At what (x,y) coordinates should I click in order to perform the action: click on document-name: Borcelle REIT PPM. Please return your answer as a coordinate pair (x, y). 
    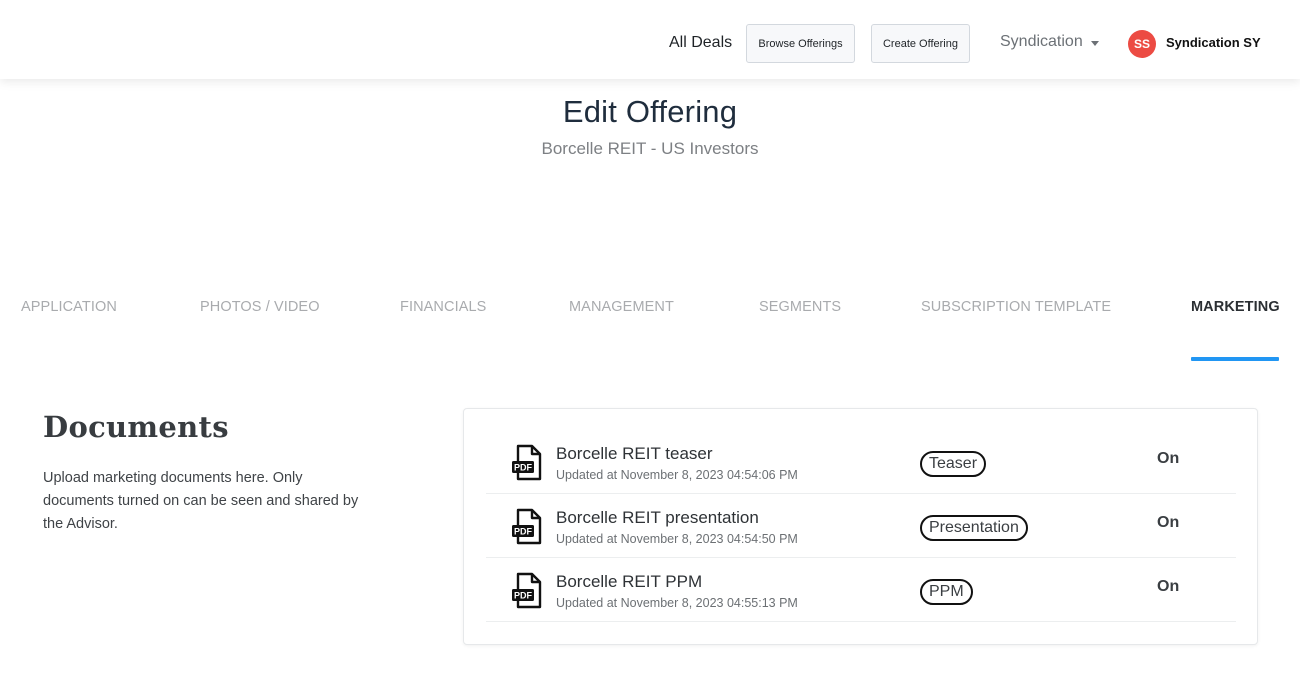
    Looking at the image, I should click on (629, 582).